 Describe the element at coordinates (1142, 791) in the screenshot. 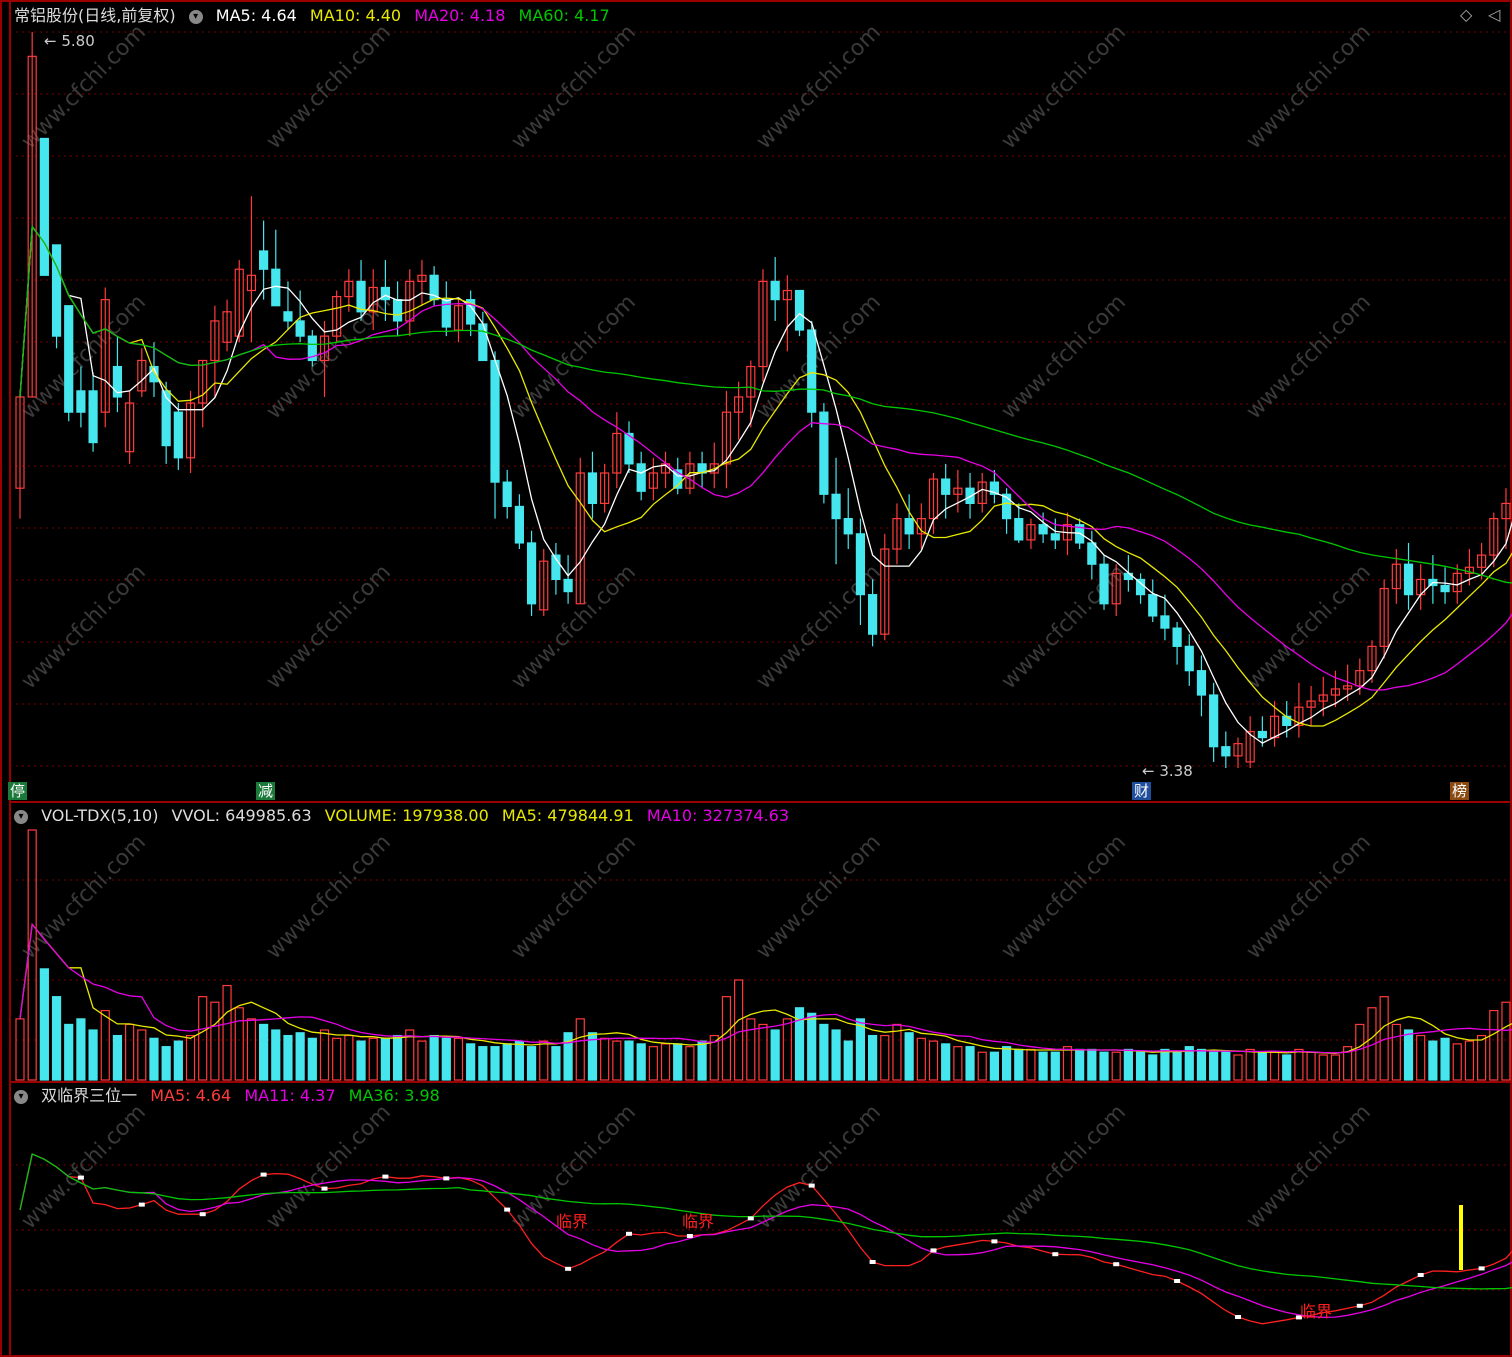

I see `marker-finance: 财` at that location.